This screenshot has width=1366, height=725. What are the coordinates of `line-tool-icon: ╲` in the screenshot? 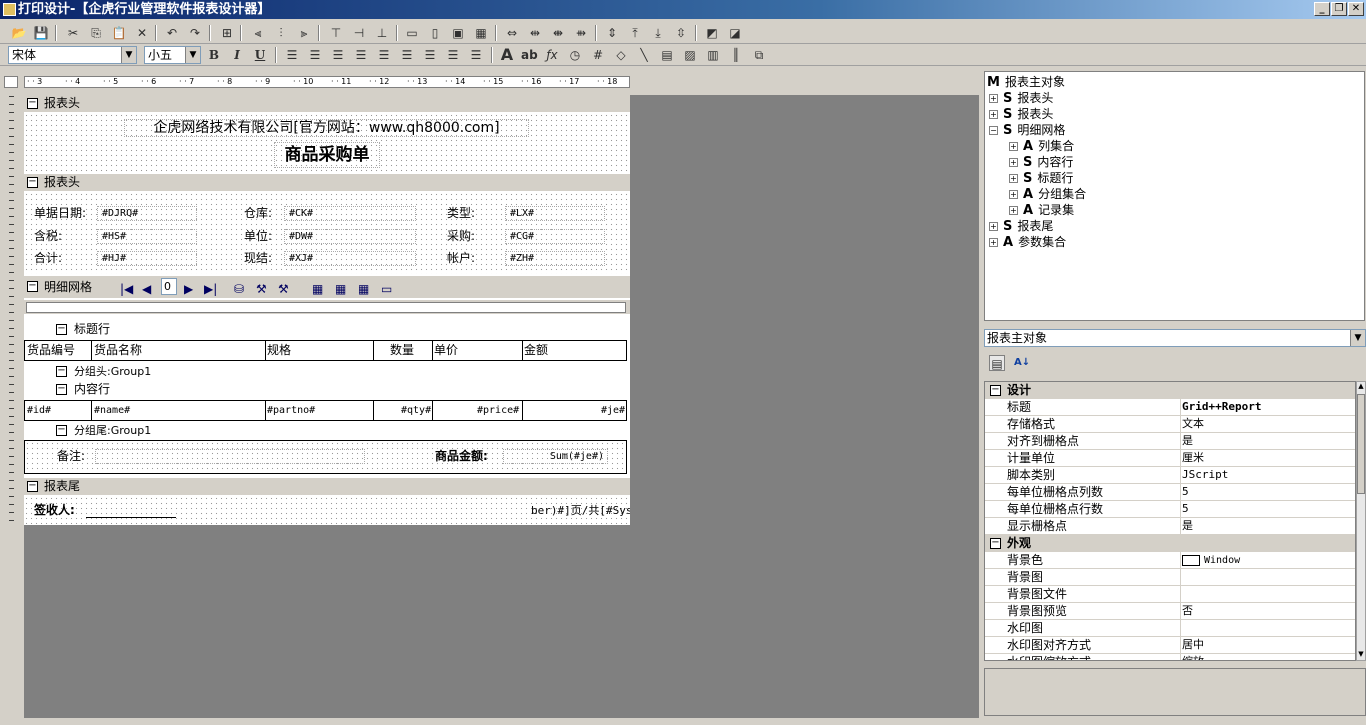 It's located at (644, 55).